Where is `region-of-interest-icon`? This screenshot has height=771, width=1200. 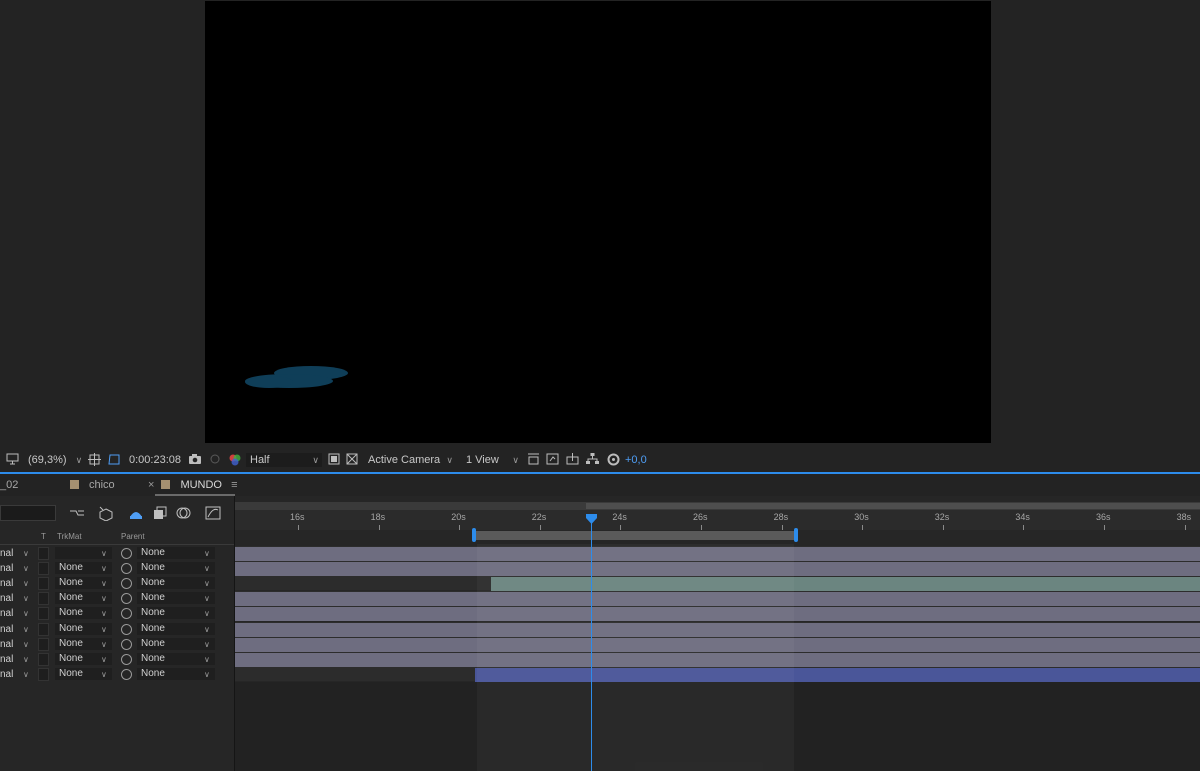
region-of-interest-icon is located at coordinates (334, 461).